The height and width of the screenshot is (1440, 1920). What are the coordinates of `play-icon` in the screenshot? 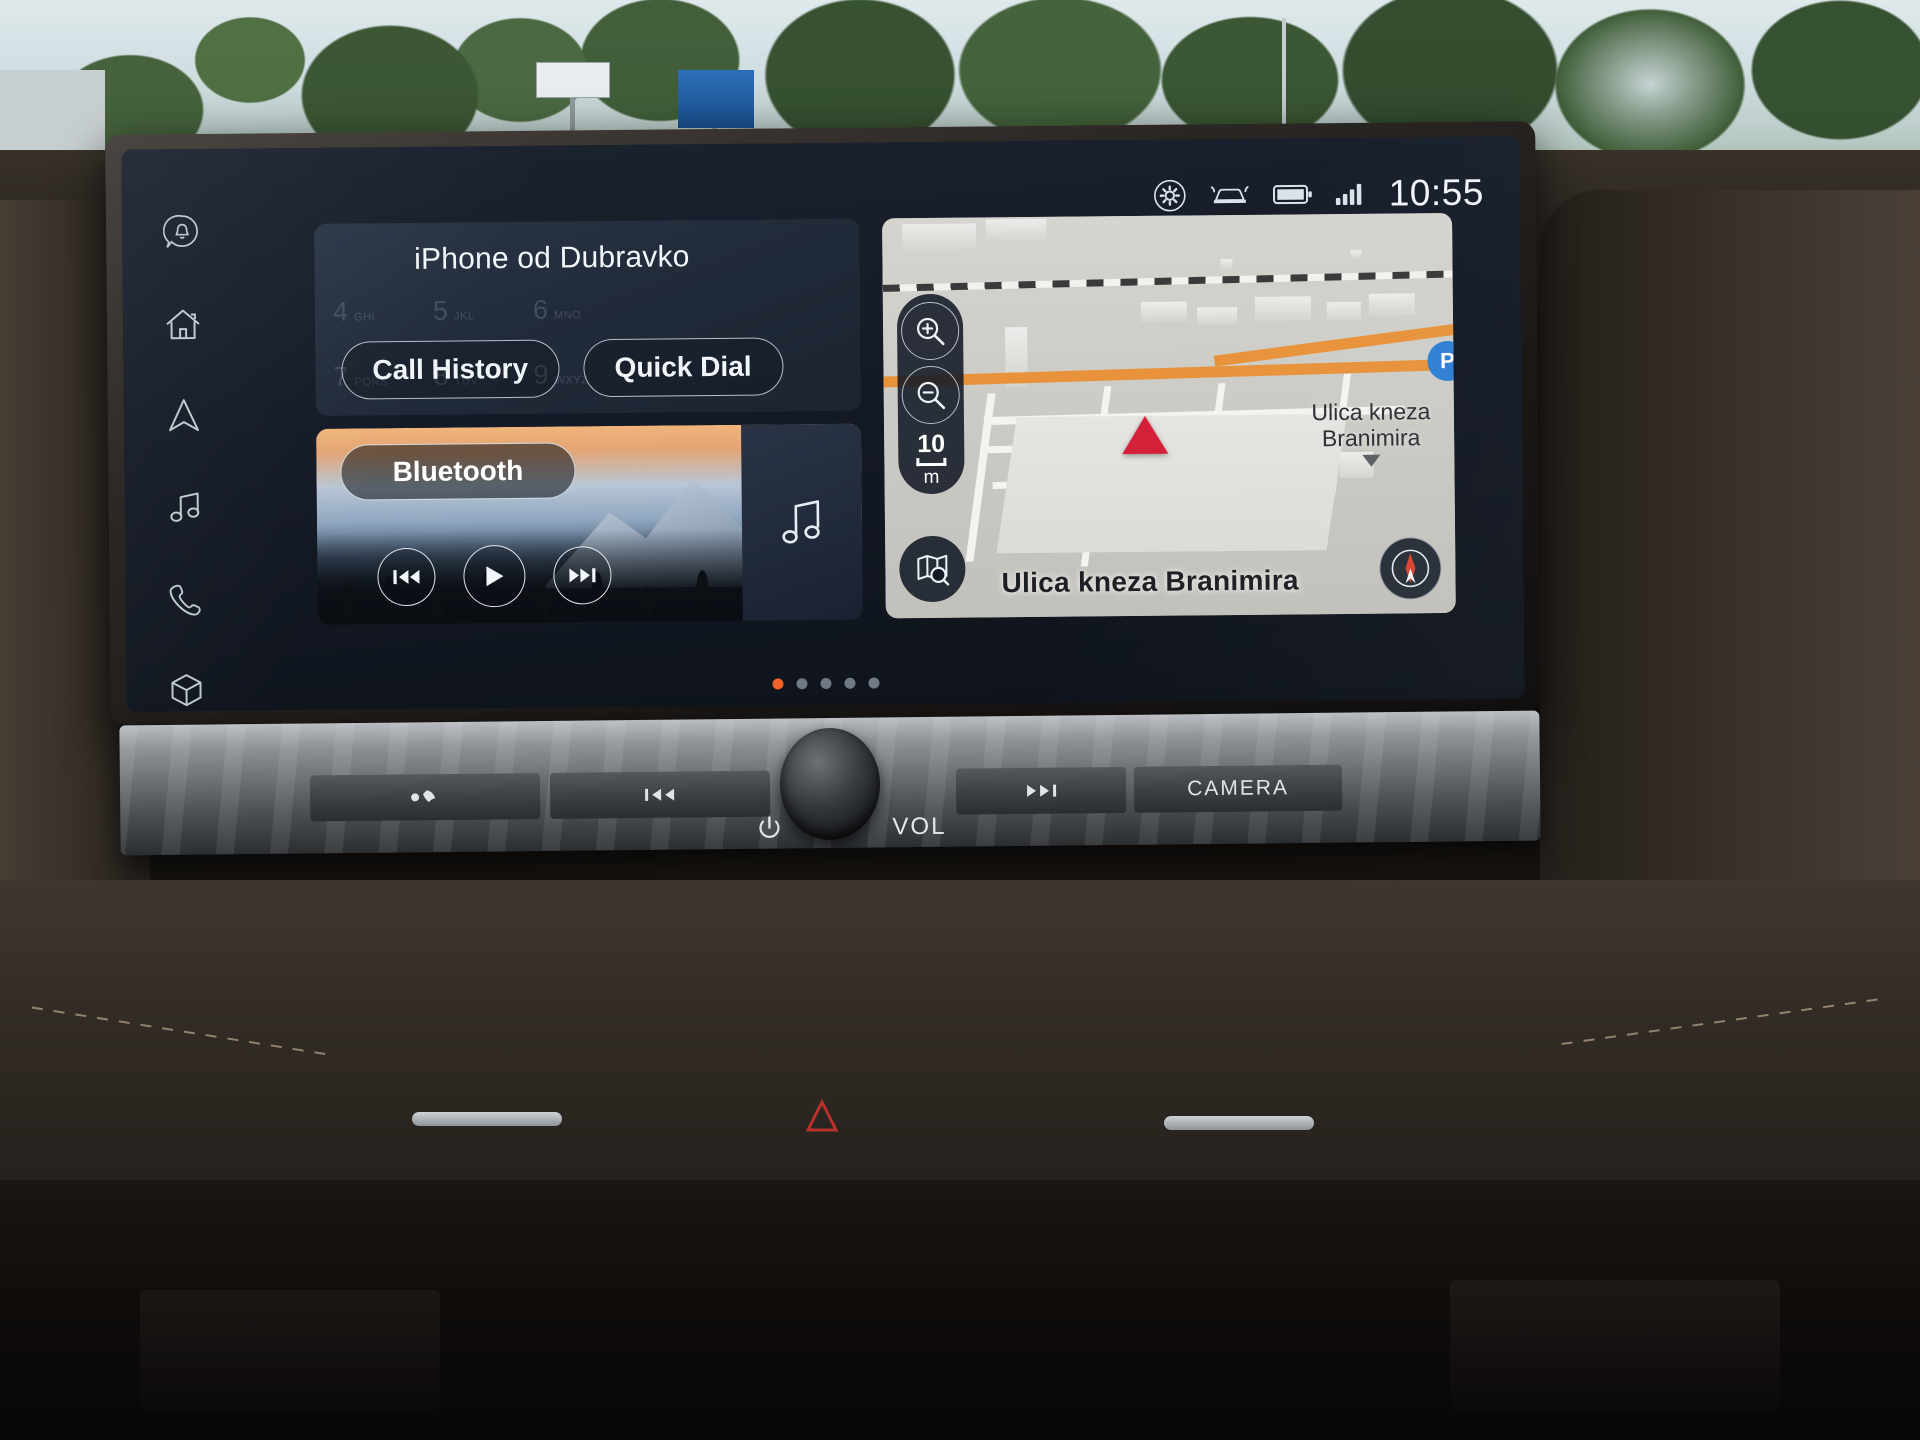 It's located at (495, 576).